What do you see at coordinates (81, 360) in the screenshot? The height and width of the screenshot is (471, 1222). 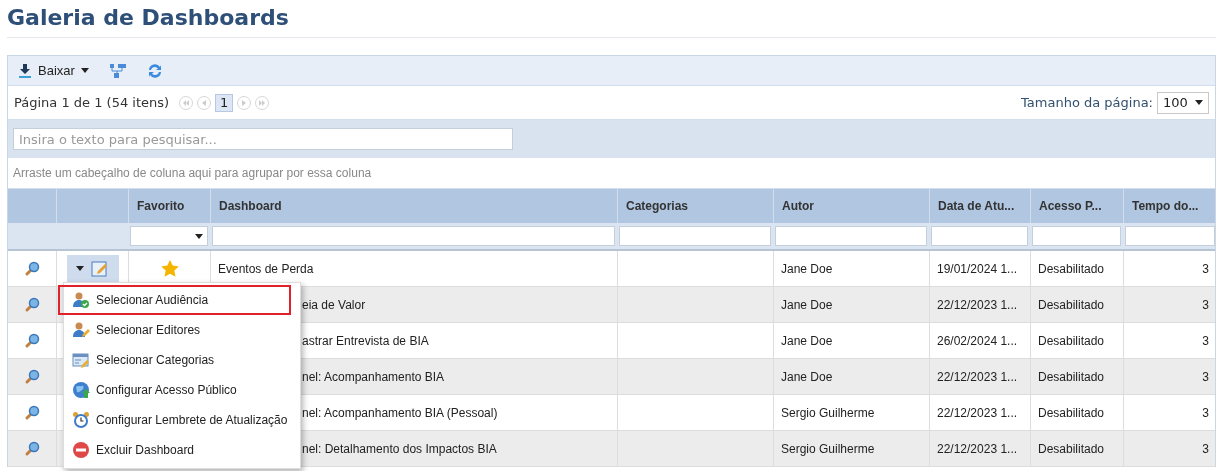 I see `form-pencil-icon` at bounding box center [81, 360].